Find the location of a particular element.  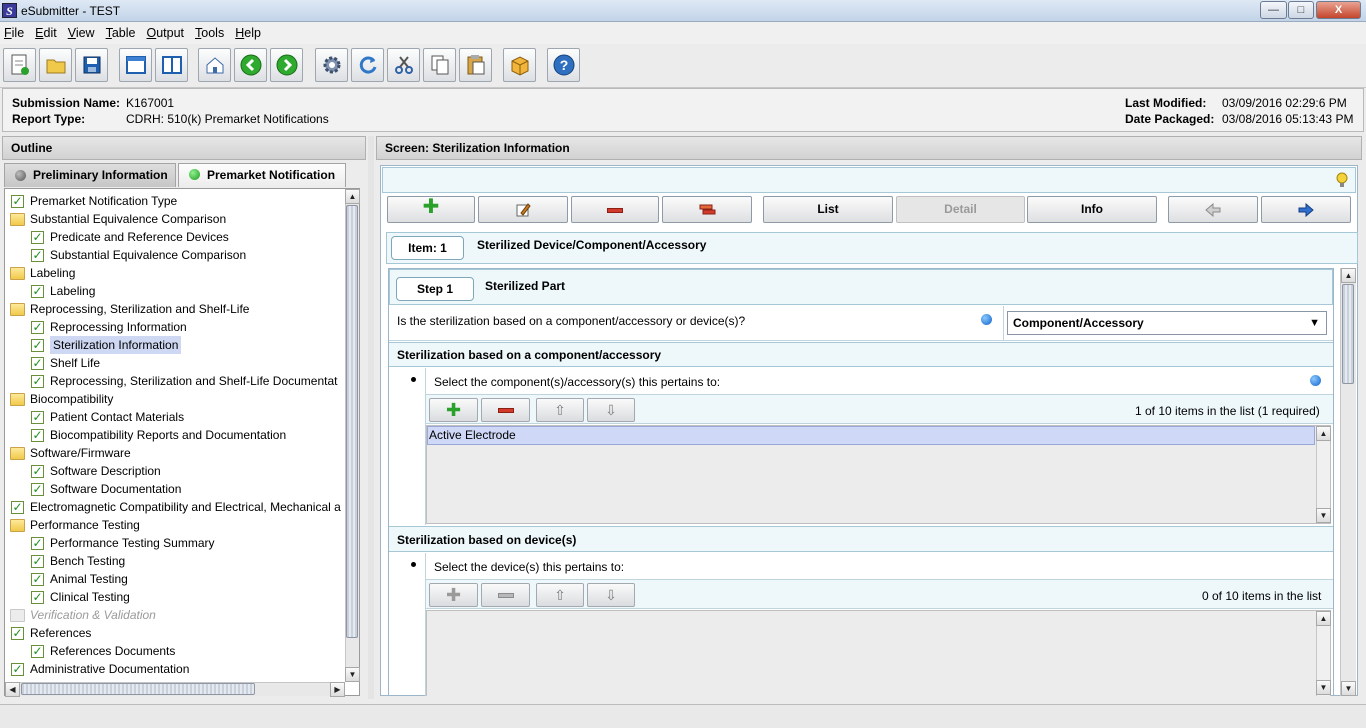

tree-item: ✓ Sterilization Information is located at coordinates (106, 345).